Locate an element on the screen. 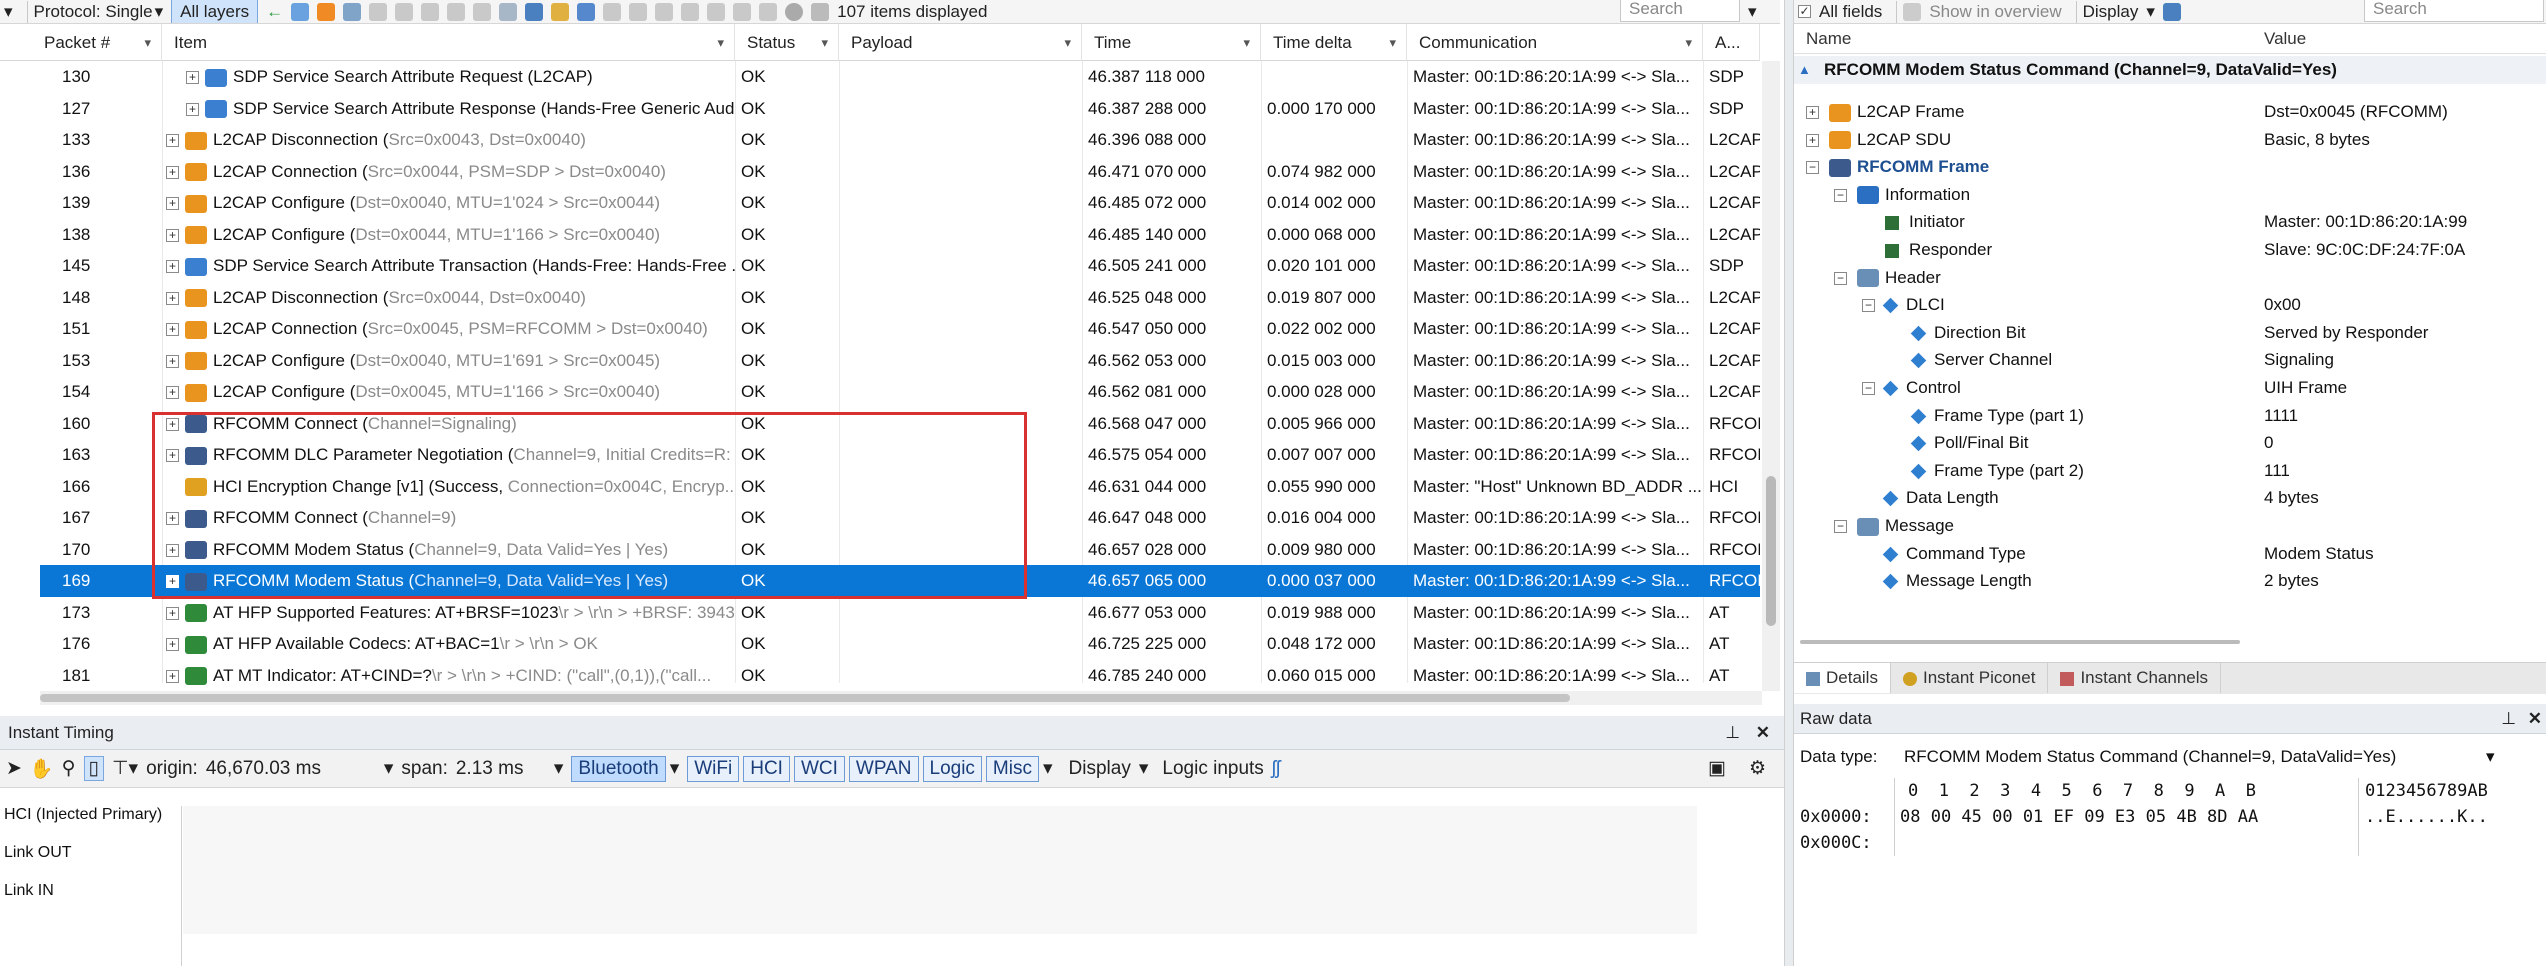 The height and width of the screenshot is (966, 2546). zoom-icon: ⚲ is located at coordinates (69, 768).